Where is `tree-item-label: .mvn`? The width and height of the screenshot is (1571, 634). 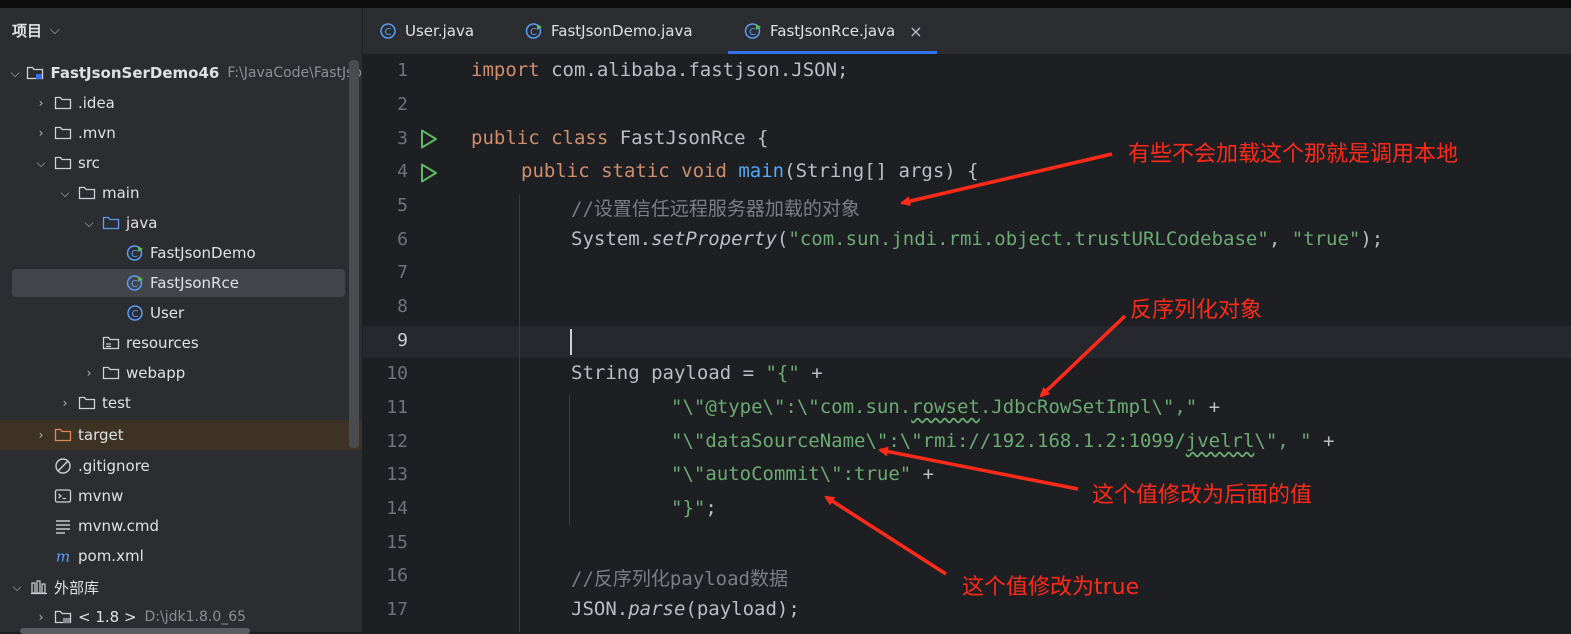 tree-item-label: .mvn is located at coordinates (97, 133).